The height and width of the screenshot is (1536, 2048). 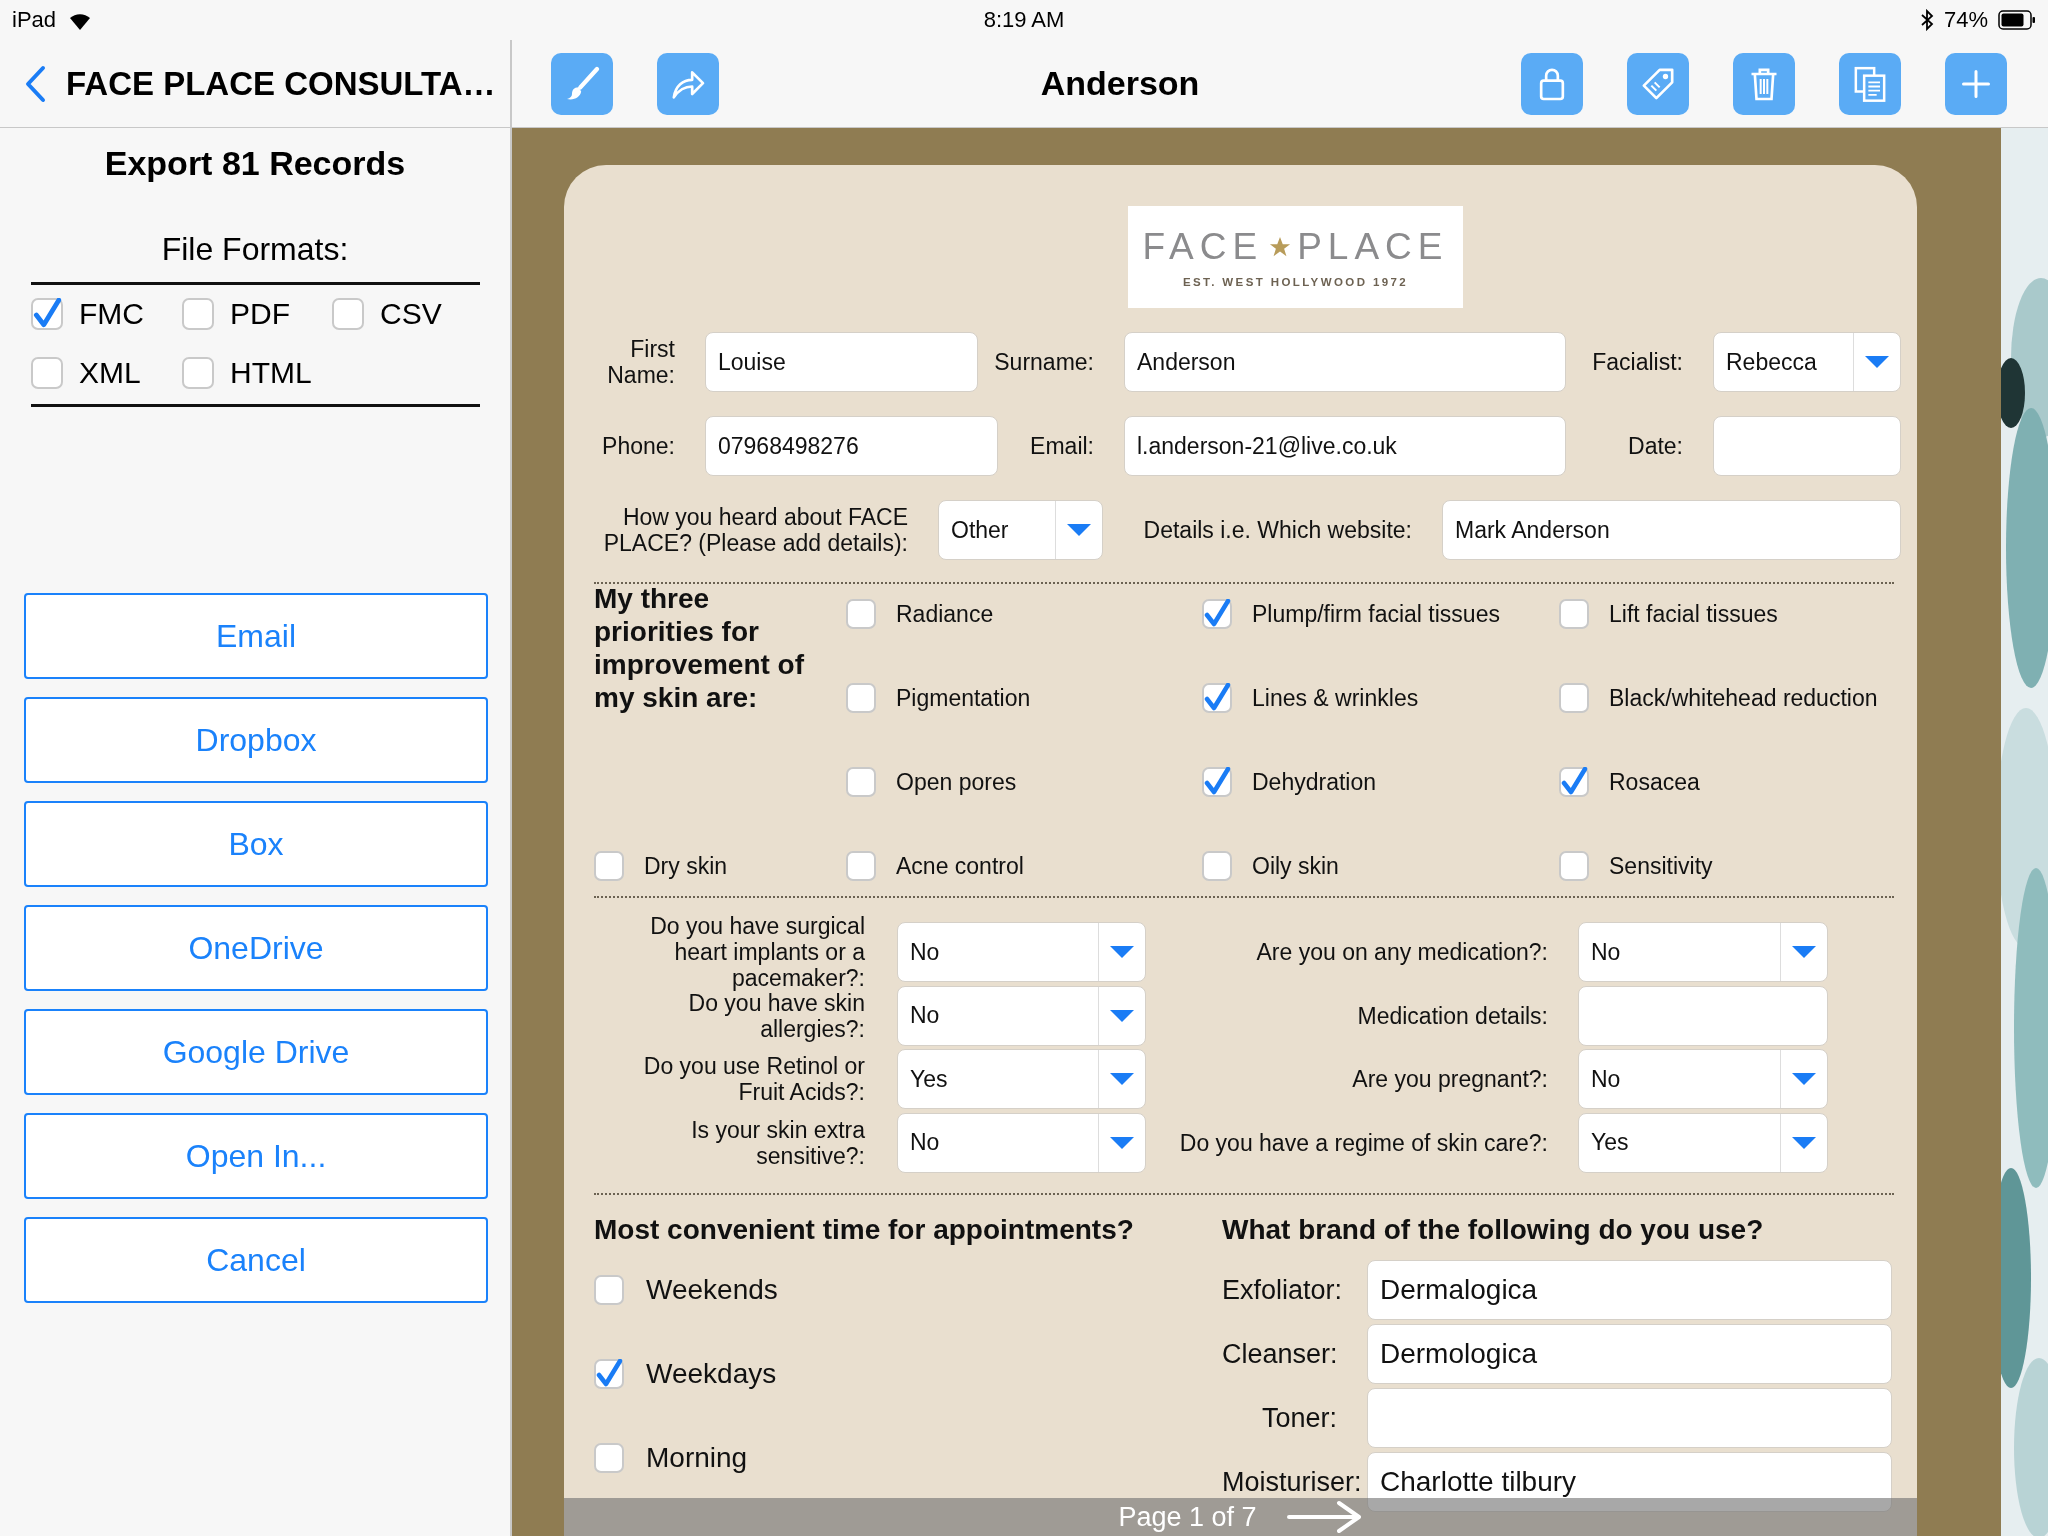 I want to click on checkbox-label: Open pores, so click(x=956, y=782).